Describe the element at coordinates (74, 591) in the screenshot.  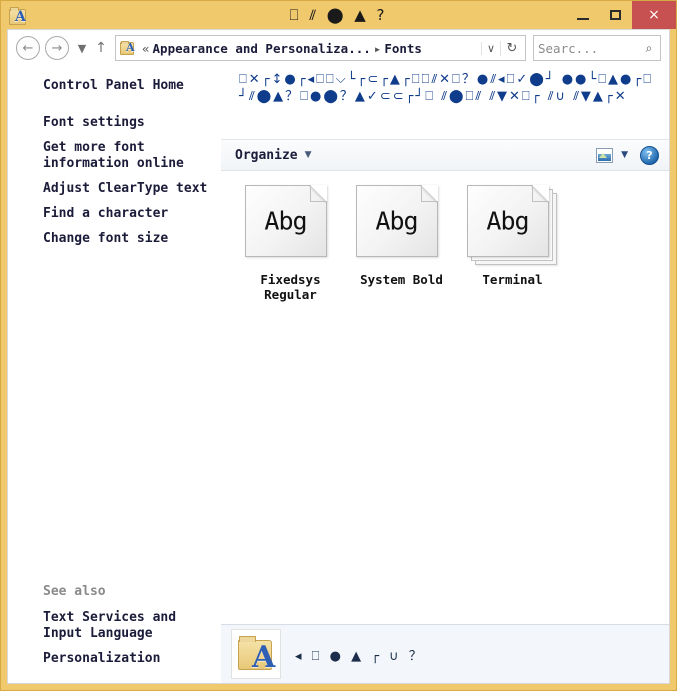
I see `see-also-heading: See also` at that location.